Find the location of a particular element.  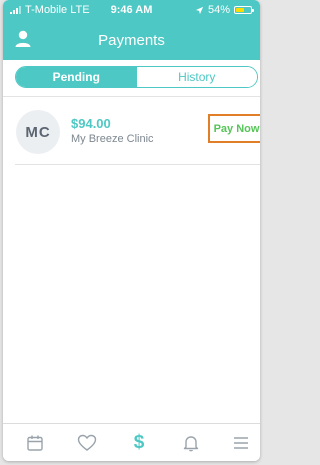

battery-fill is located at coordinates (240, 10).